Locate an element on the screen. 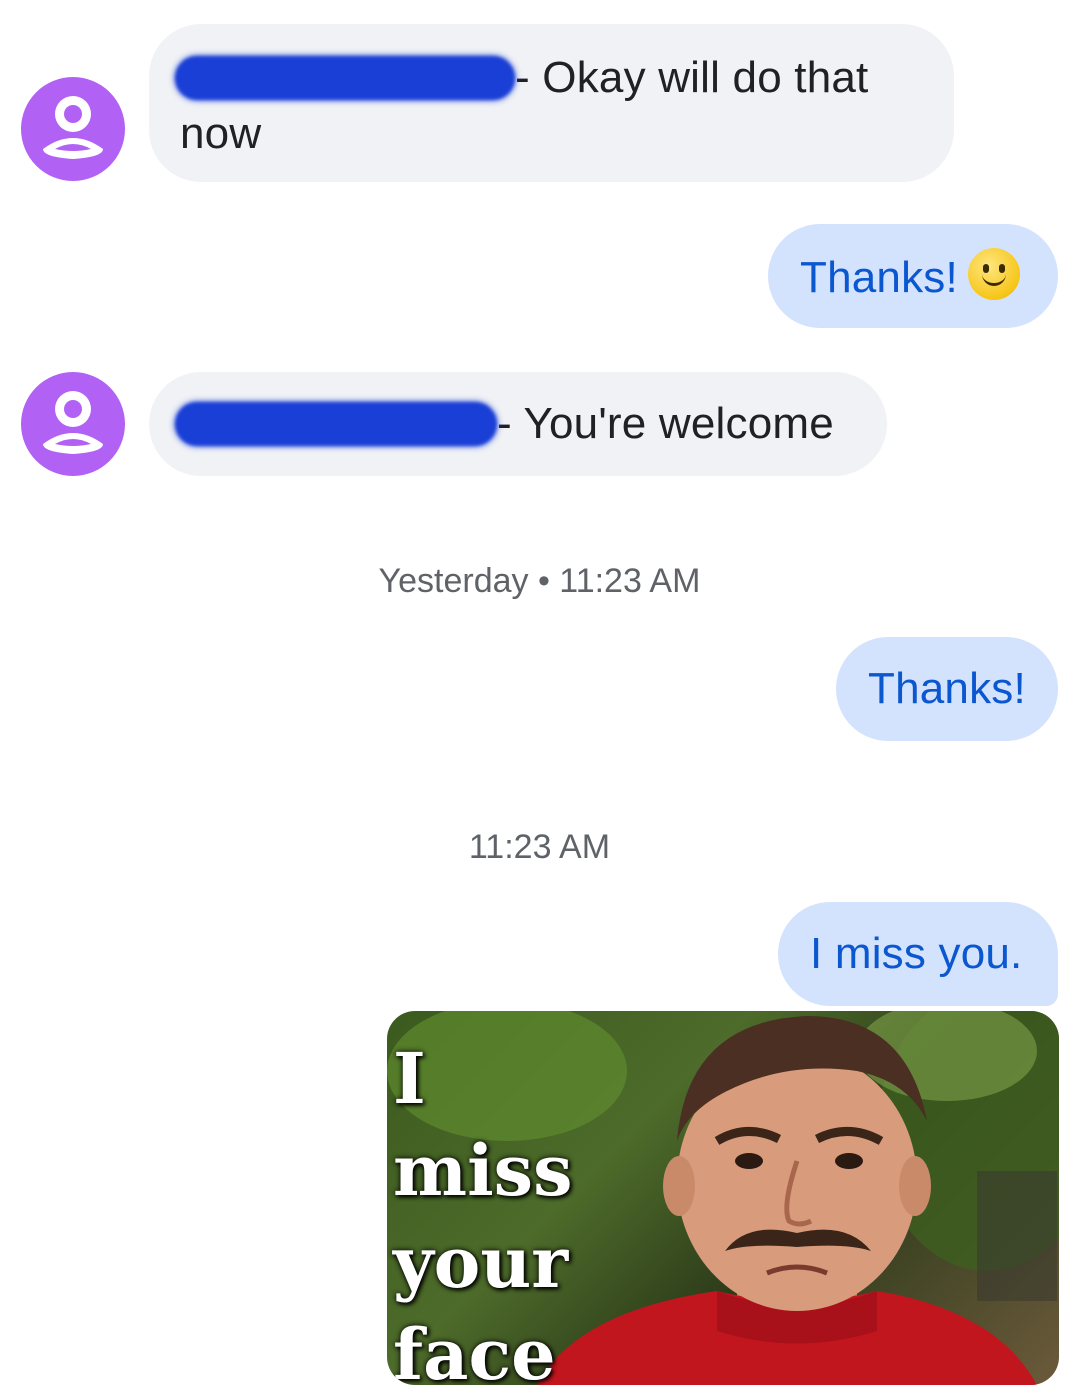 This screenshot has width=1079, height=1396. timestamp: 11:23 AM is located at coordinates (539, 847).